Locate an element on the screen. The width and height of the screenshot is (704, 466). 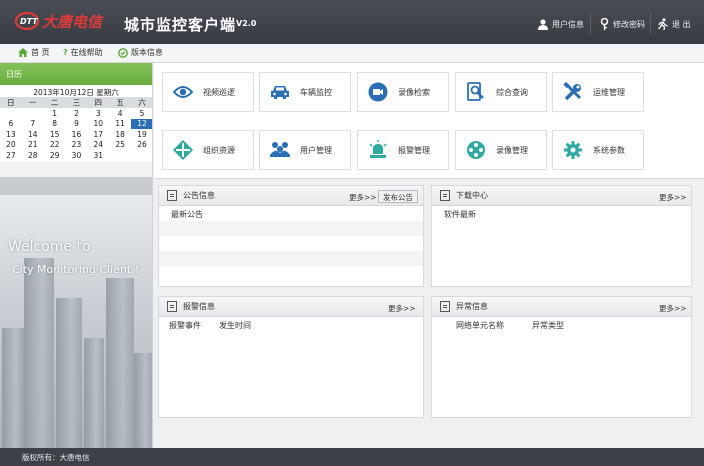
calendar-day: 24 is located at coordinates (98, 145).